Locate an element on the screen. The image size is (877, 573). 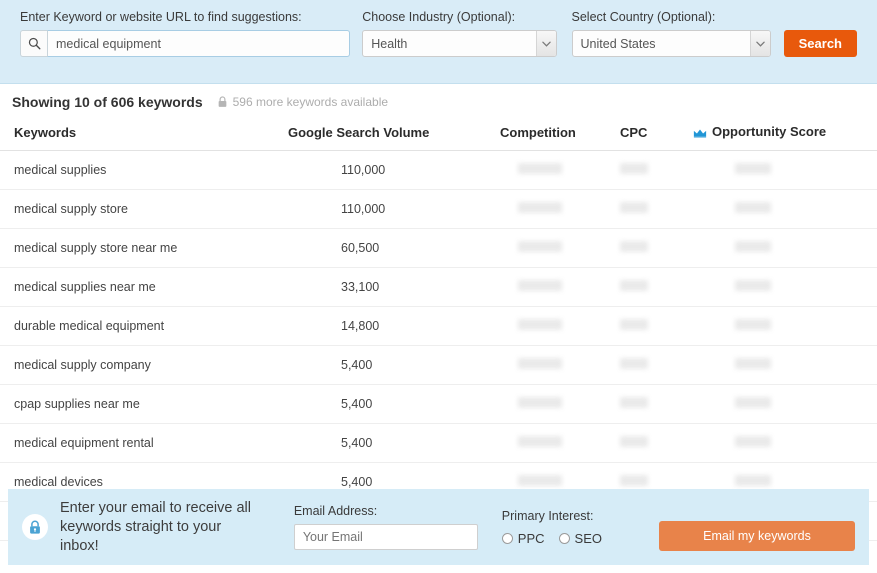
cell-keyword: cpap supplies near me is located at coordinates (143, 404).